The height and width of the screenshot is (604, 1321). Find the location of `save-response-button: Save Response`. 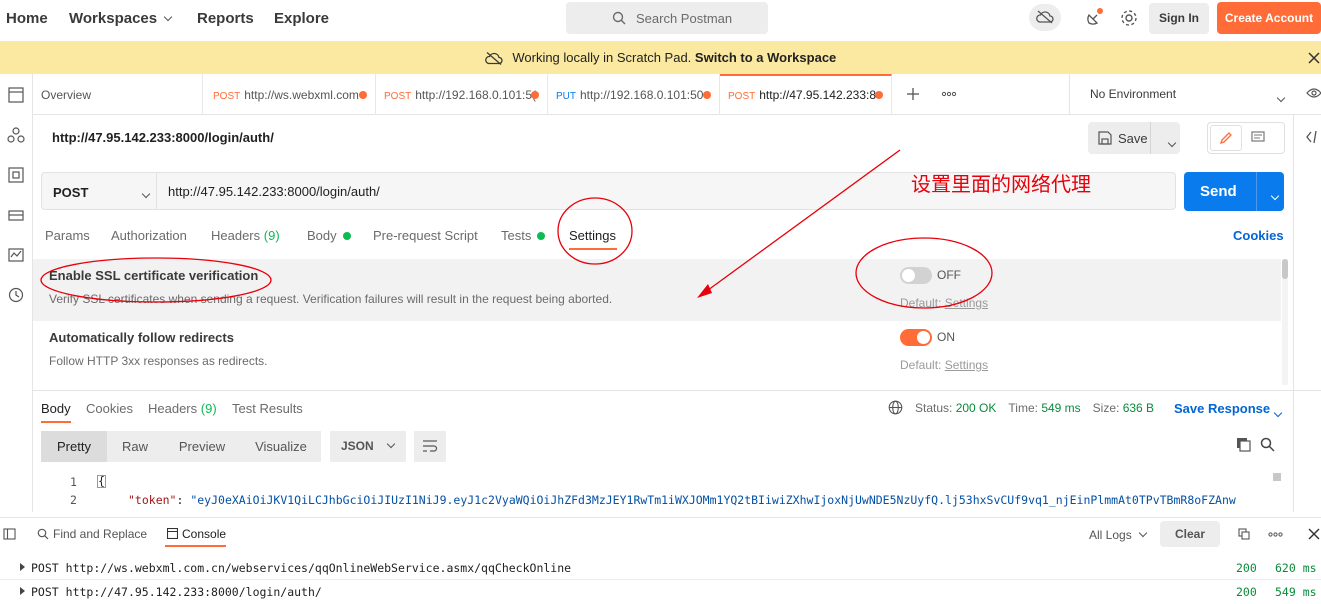

save-response-button: Save Response is located at coordinates (1222, 408).